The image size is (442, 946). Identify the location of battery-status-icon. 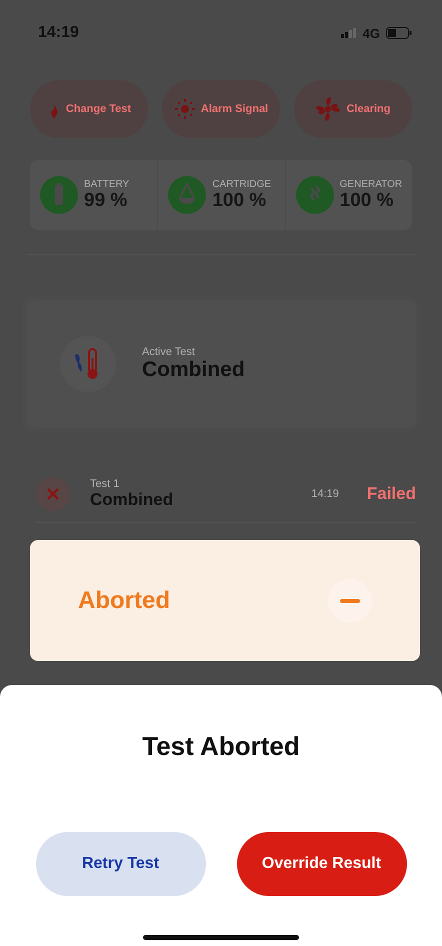
(399, 33).